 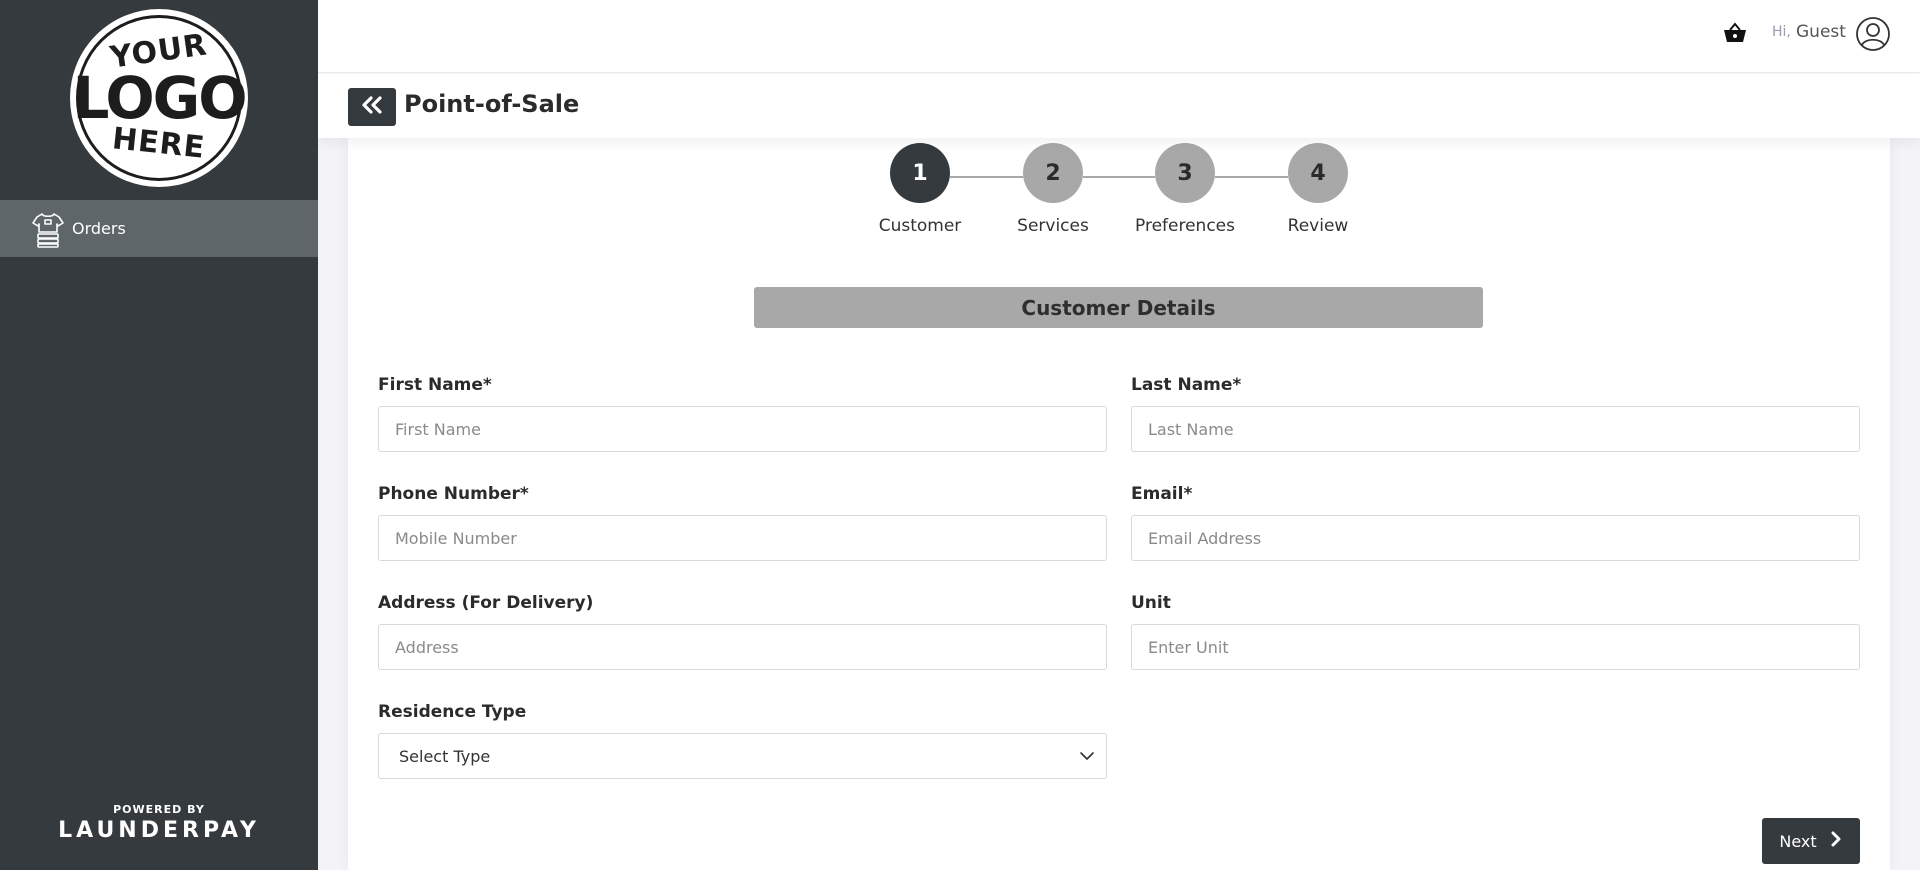 What do you see at coordinates (1053, 226) in the screenshot?
I see `step-2-label: Services` at bounding box center [1053, 226].